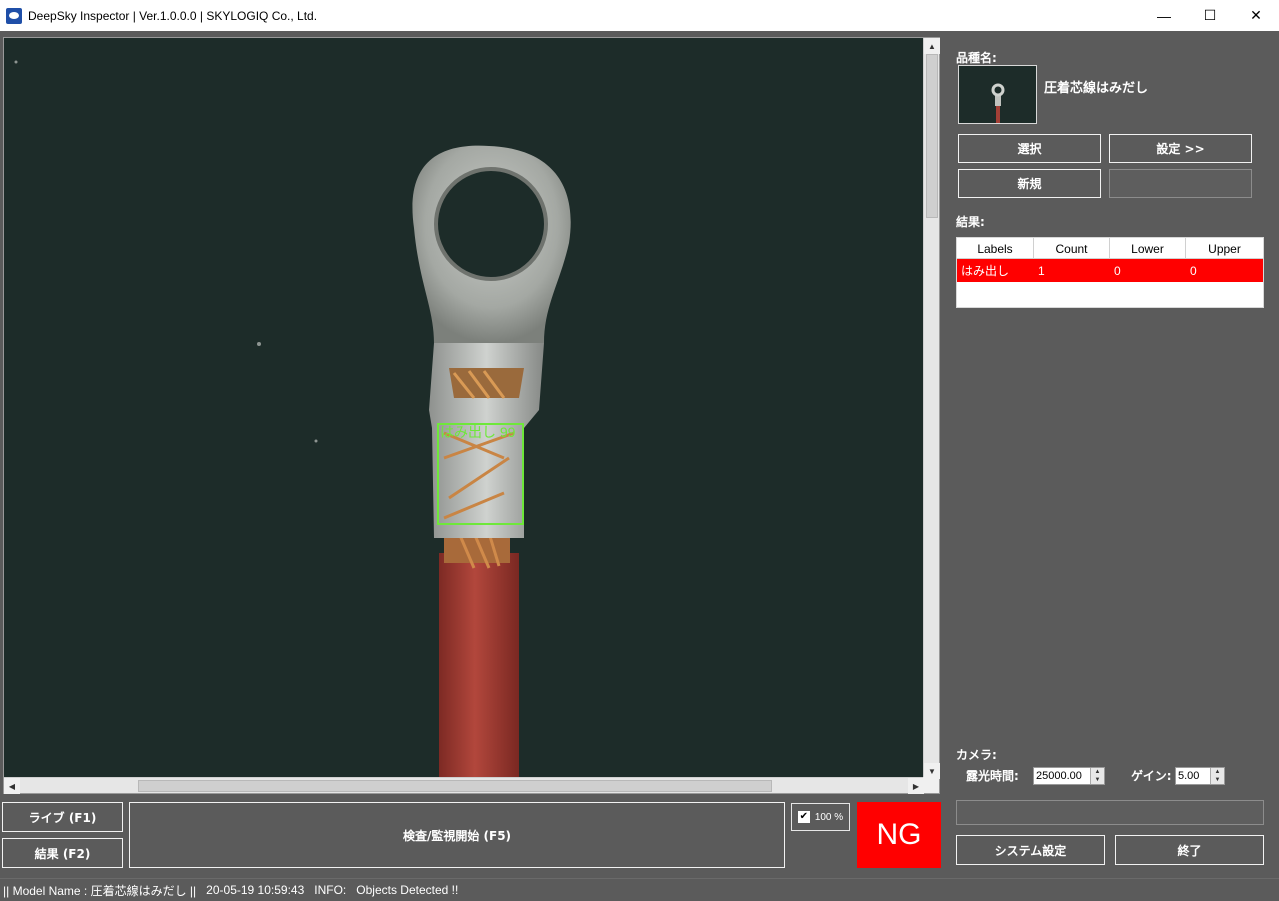 The width and height of the screenshot is (1279, 901). I want to click on column-header-labels: Labels, so click(995, 248).